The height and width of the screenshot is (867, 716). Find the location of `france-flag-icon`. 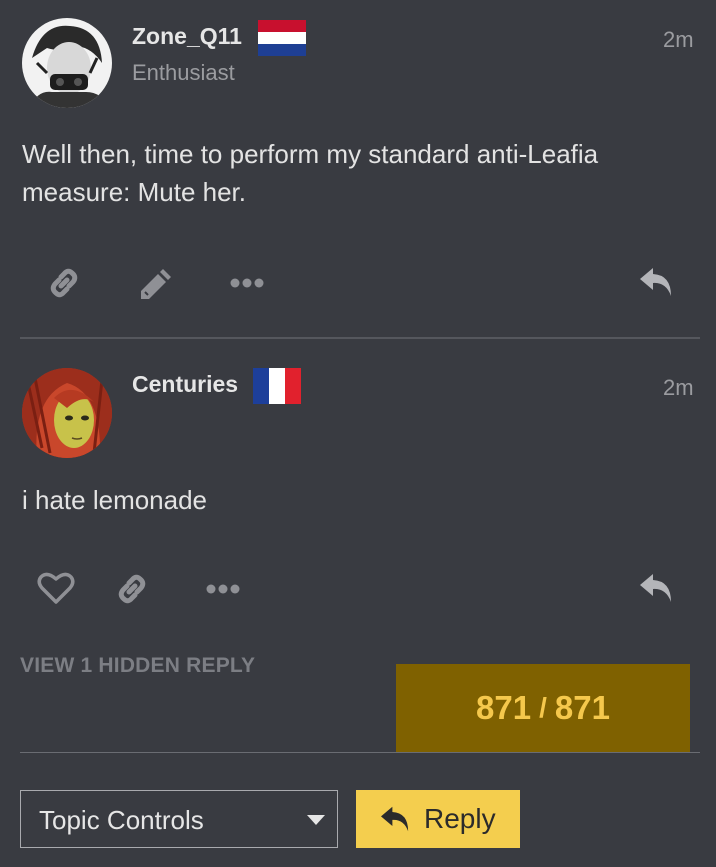

france-flag-icon is located at coordinates (277, 386).